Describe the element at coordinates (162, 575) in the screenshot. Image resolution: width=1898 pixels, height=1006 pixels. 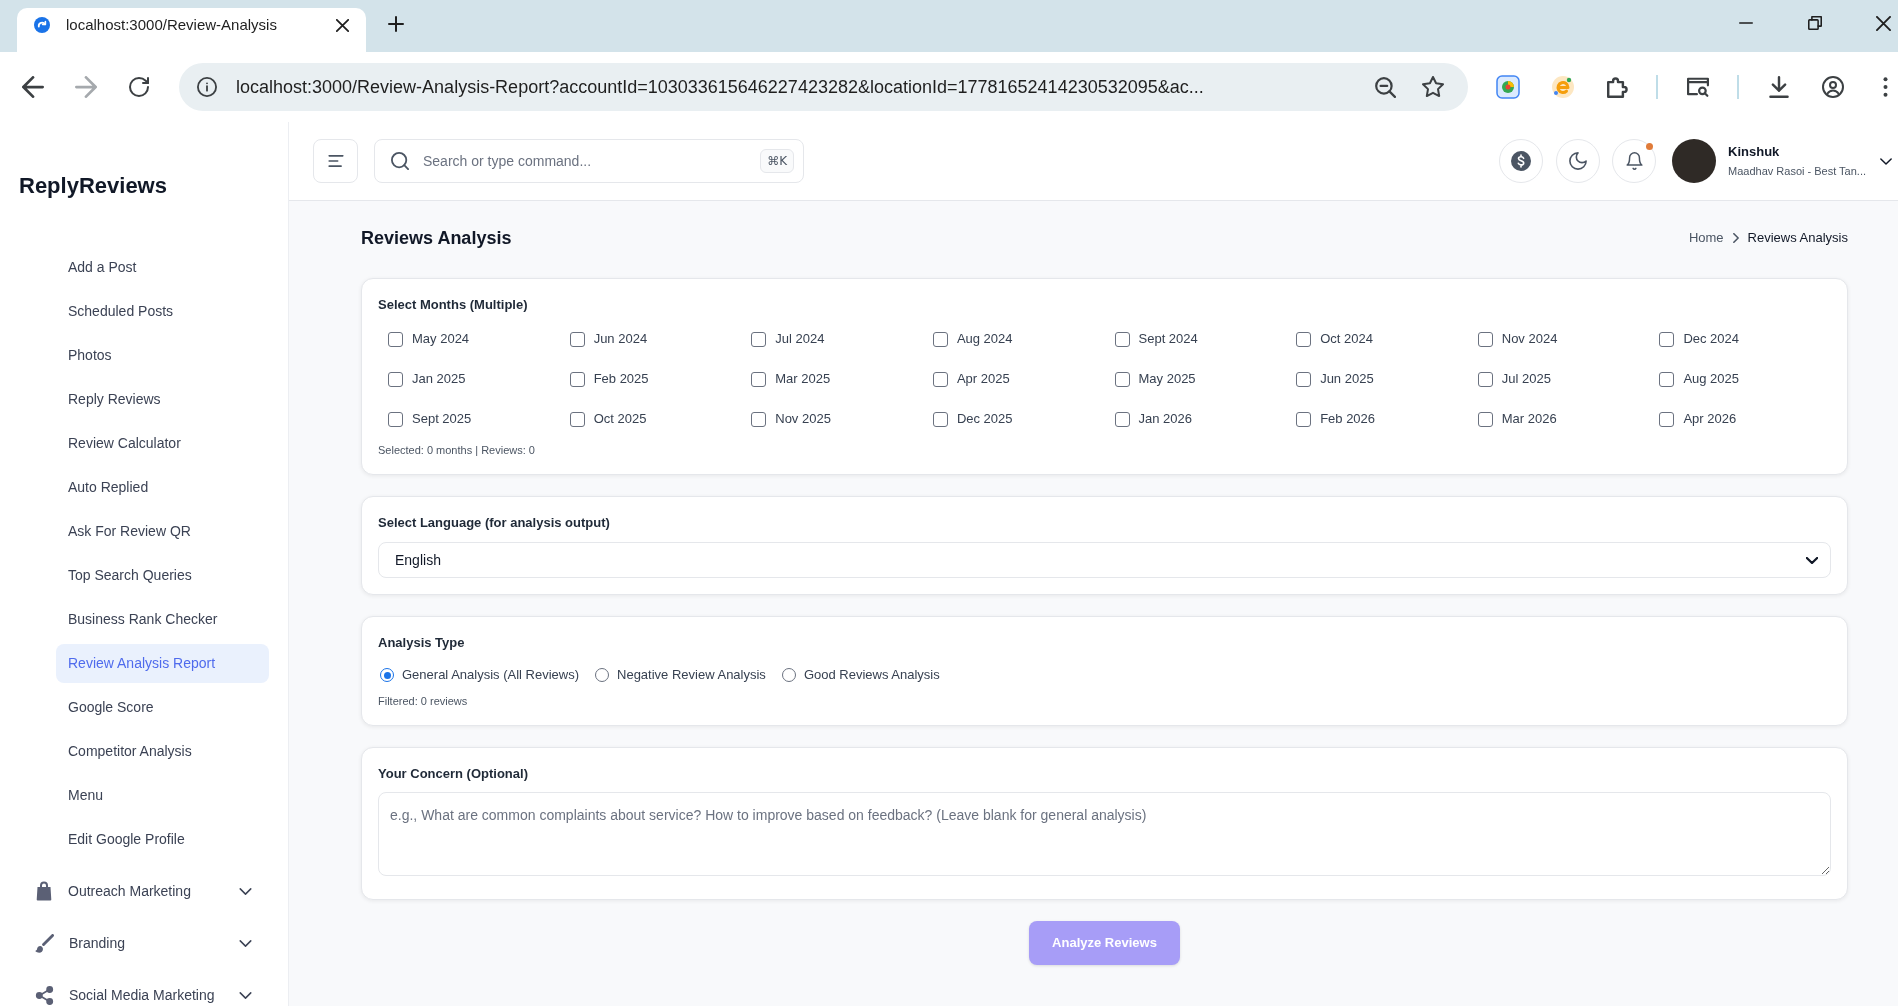
I see `sidebar-item: Top Search Queries` at that location.